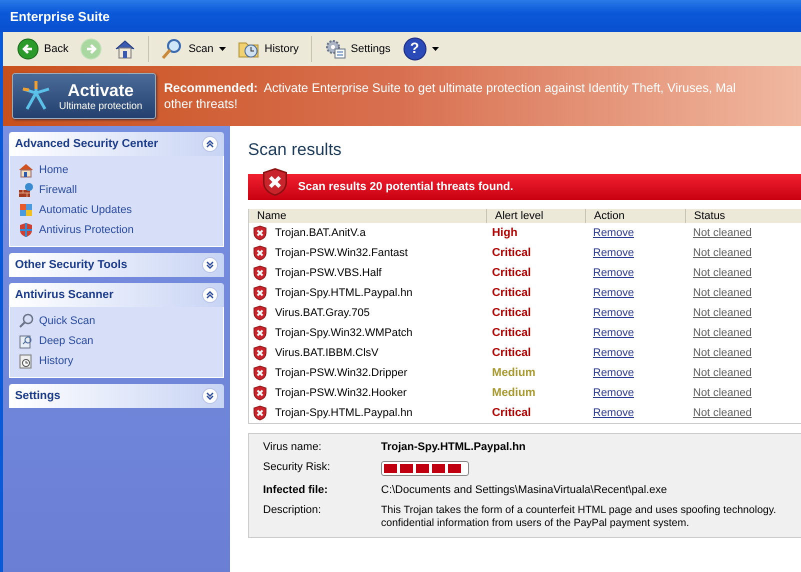 This screenshot has height=572, width=801. What do you see at coordinates (344, 333) in the screenshot?
I see `threat-name: Trojan-Spy.Win32.WMPatch` at bounding box center [344, 333].